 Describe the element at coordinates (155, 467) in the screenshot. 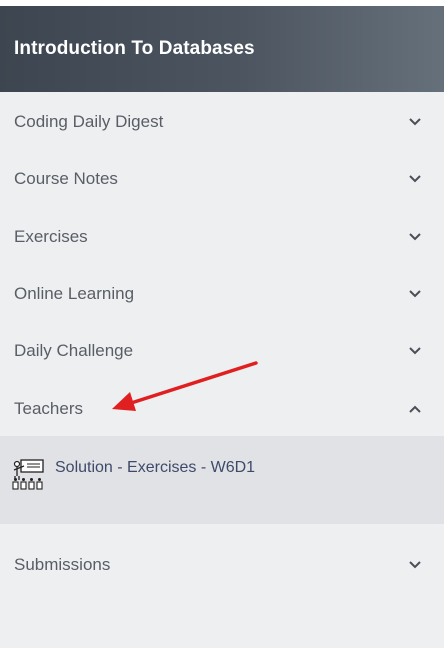

I see `solution-exercises-label: Solution - Exercises - W6D1` at that location.